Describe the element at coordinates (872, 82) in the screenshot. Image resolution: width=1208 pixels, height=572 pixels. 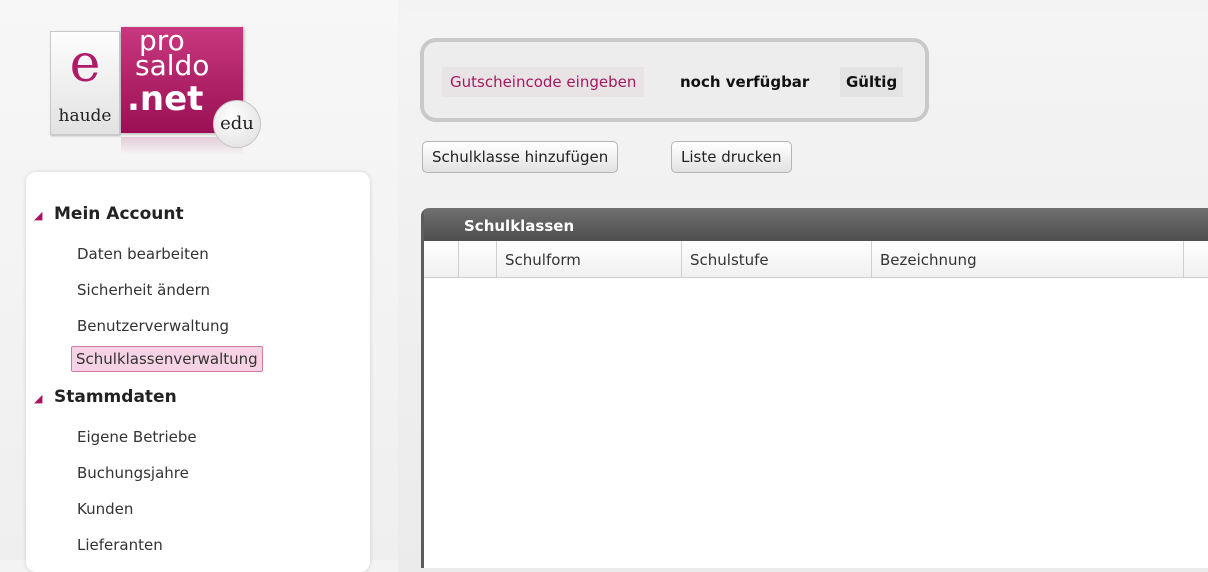
I see `voucher-valid-label: Gültig` at that location.